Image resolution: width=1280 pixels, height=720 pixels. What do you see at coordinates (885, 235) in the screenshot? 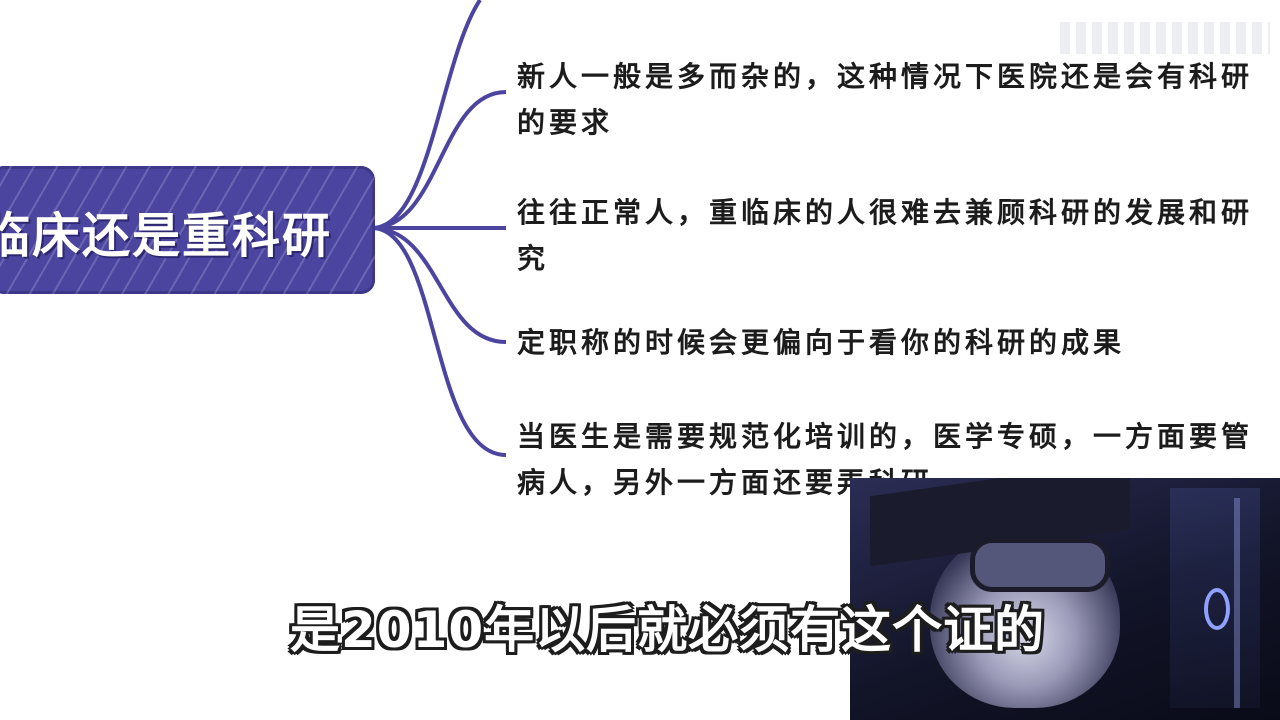
I see `branch-text-2: 往往正常人，重临床的人很难去兼顾科研的发展和研究` at bounding box center [885, 235].